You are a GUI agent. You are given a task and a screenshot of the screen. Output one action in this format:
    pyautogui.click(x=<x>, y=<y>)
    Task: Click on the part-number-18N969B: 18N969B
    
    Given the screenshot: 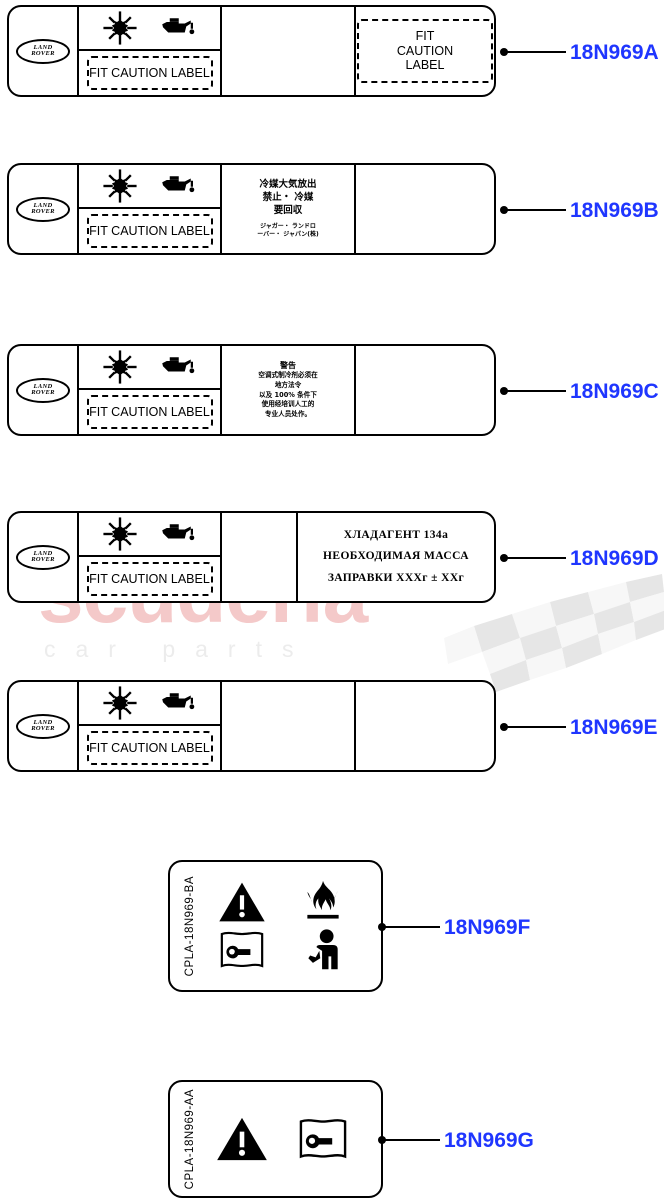 What is the action you would take?
    pyautogui.click(x=614, y=211)
    